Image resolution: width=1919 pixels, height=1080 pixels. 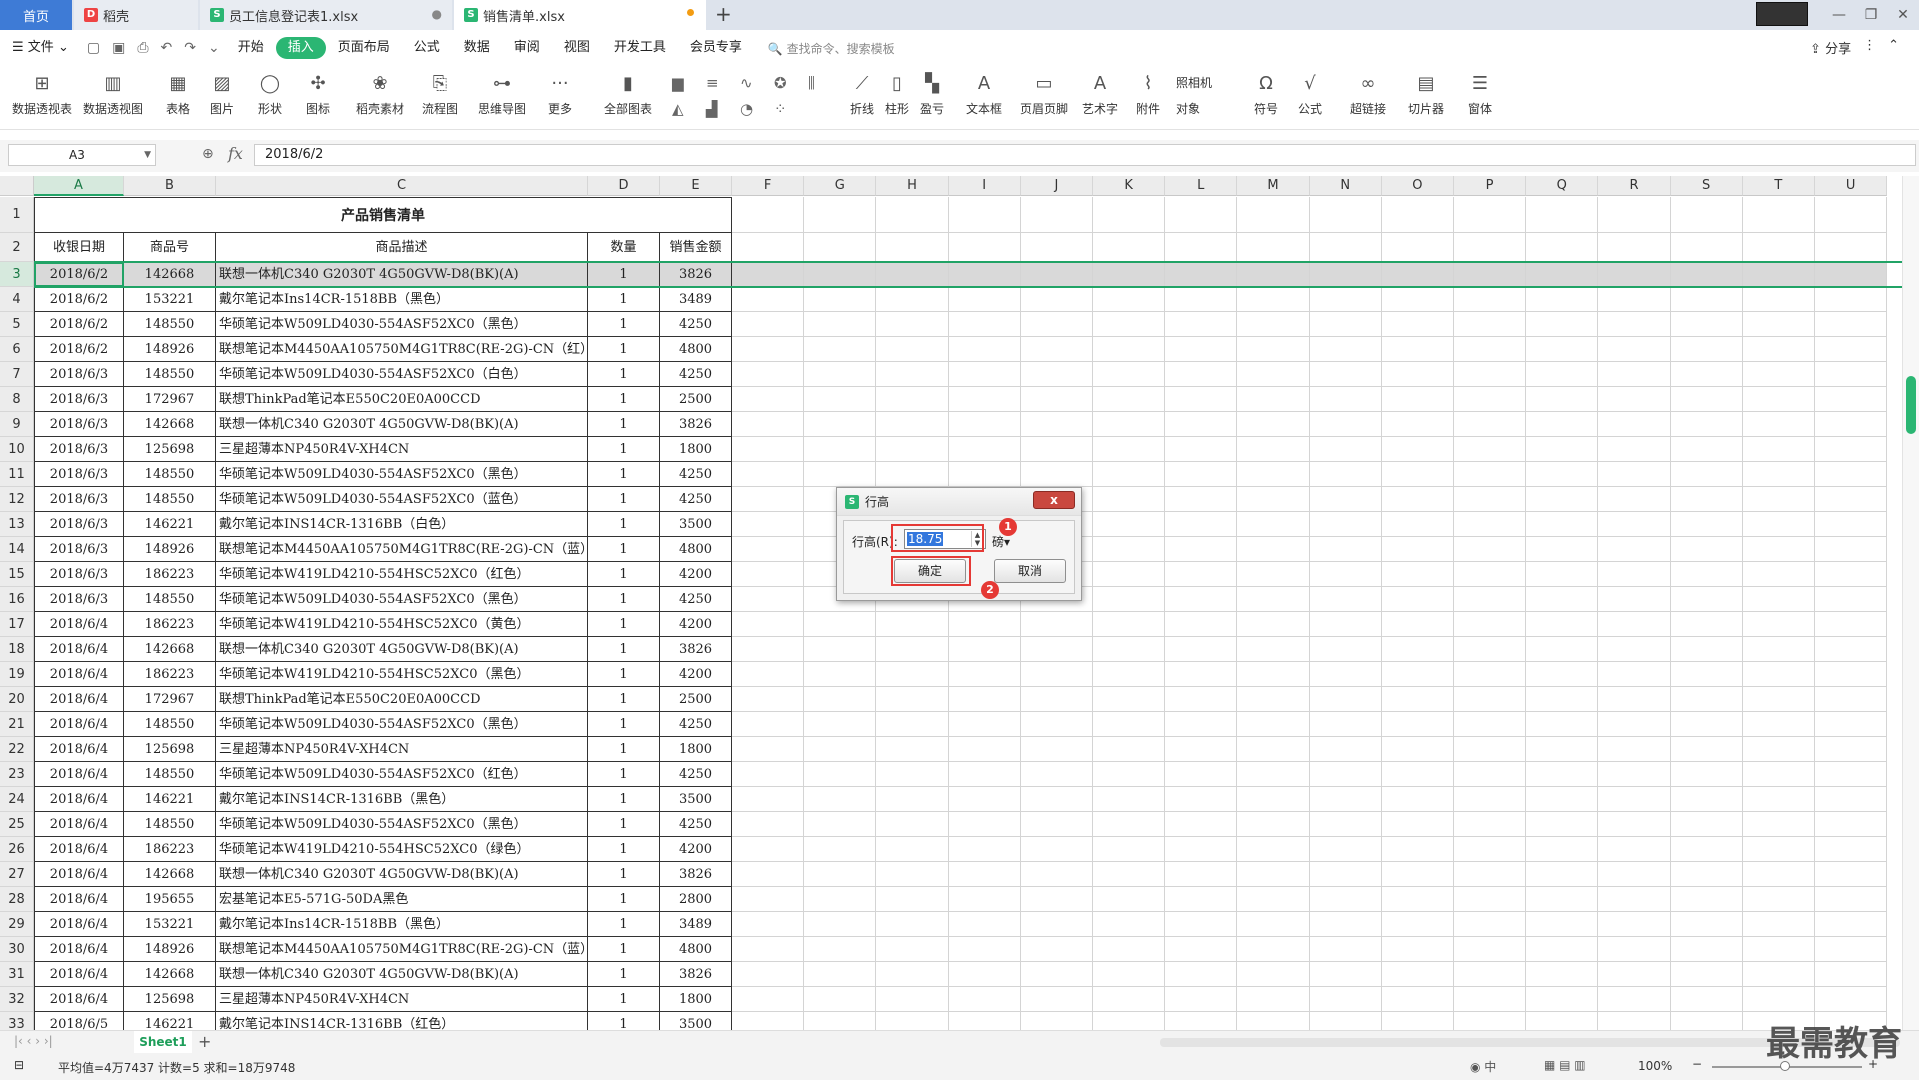 I want to click on menu-item: 会员专享, so click(x=716, y=48).